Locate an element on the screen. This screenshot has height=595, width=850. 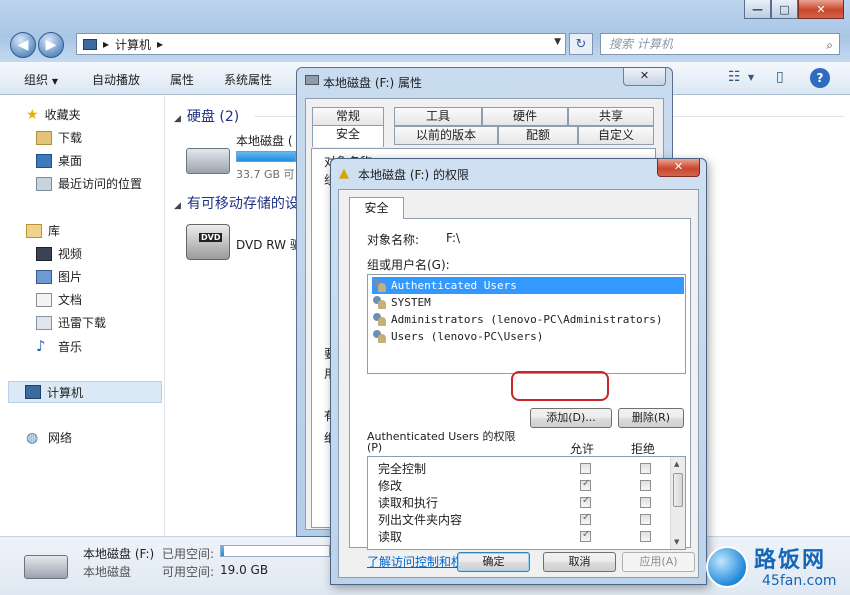
sidebar-item-label: 图片 is located at coordinates (70, 277).